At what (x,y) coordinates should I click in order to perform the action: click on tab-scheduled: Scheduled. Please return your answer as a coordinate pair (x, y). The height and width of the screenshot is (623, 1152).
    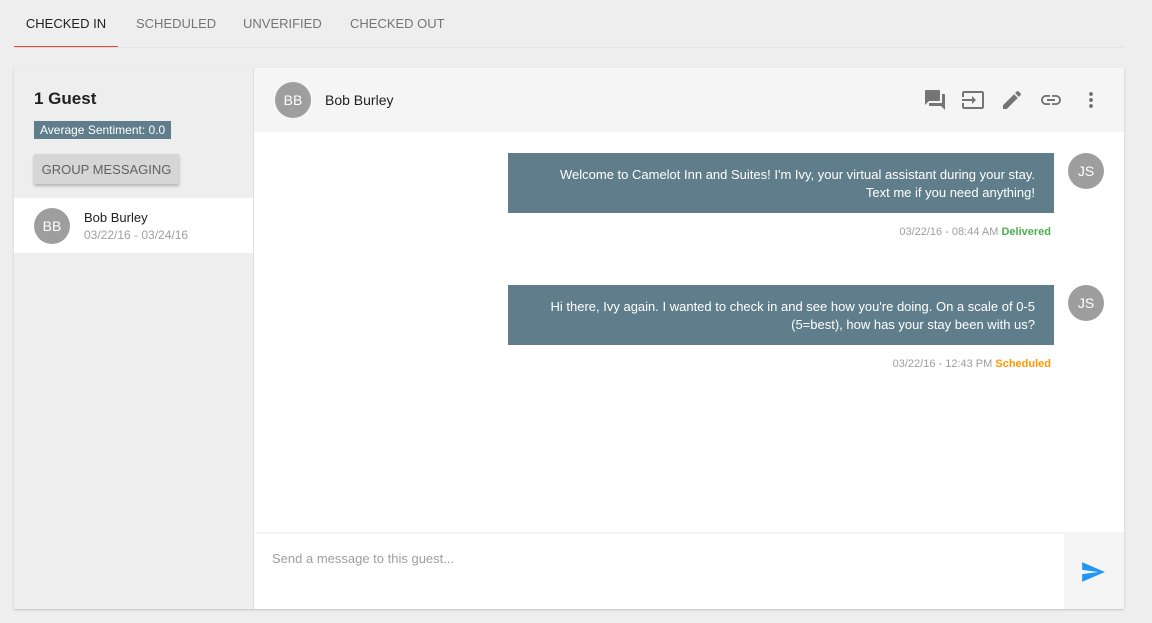
    Looking at the image, I should click on (173, 24).